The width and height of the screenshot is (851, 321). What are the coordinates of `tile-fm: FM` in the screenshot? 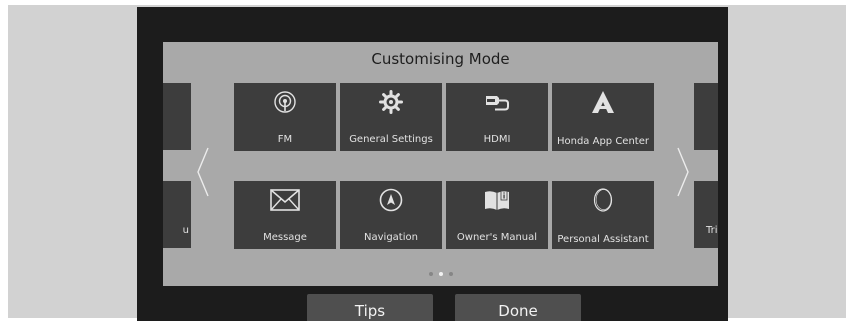 It's located at (285, 117).